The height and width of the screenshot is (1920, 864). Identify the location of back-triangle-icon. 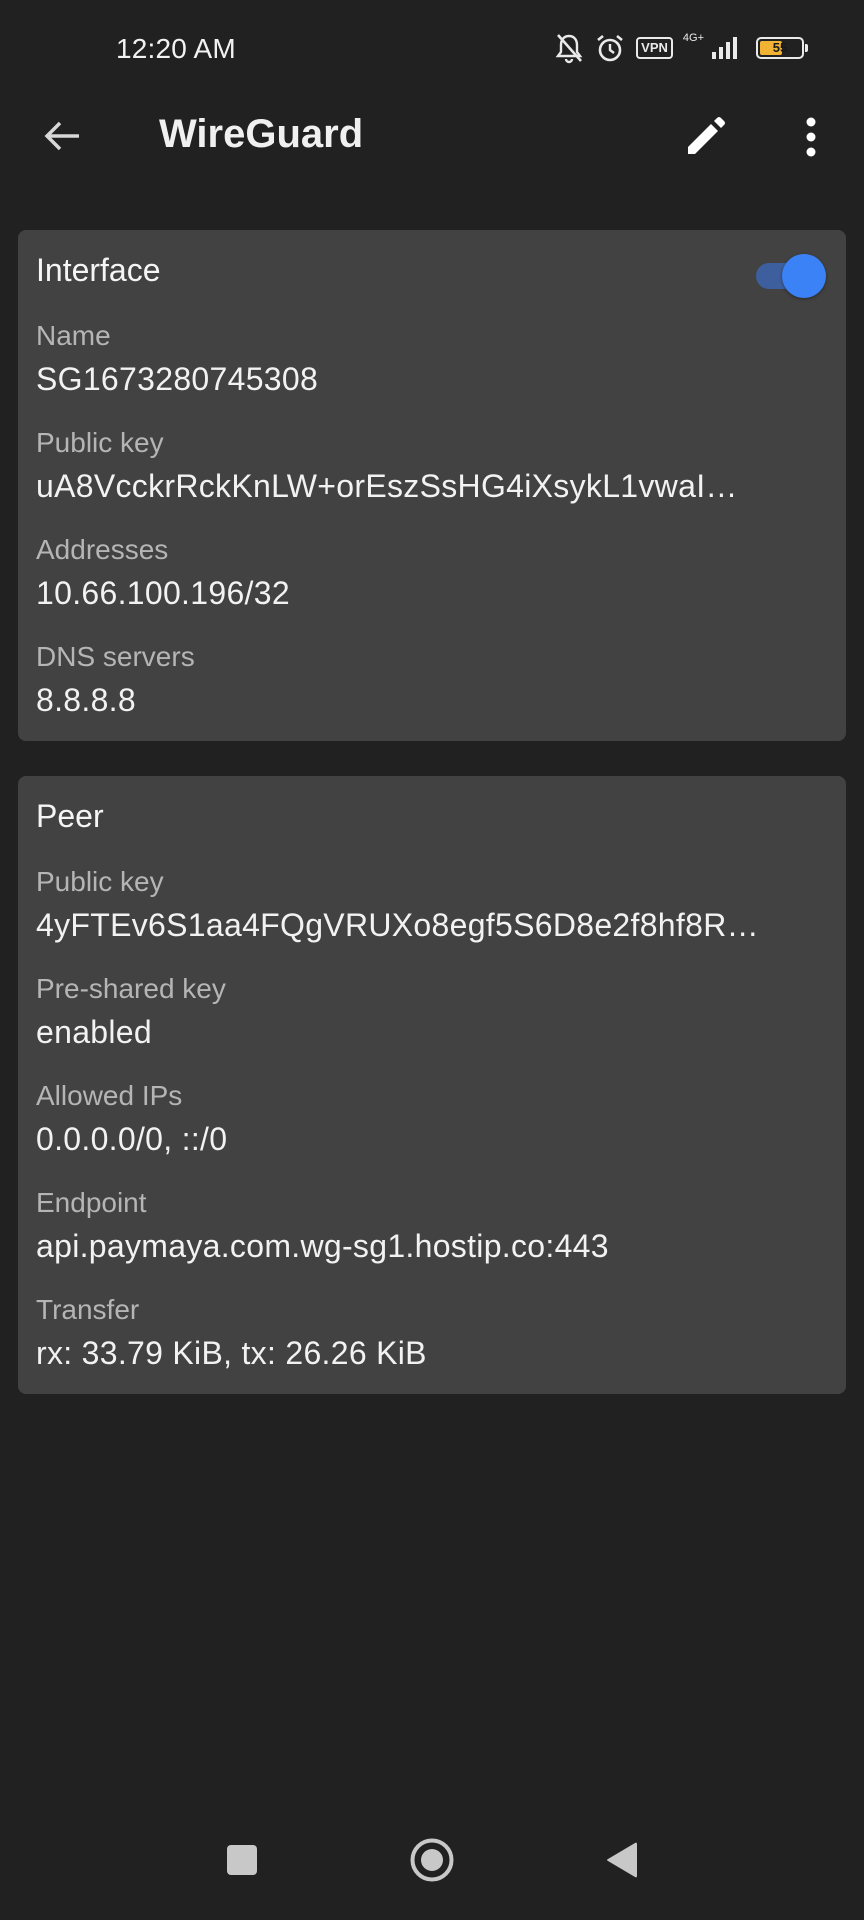
(622, 1860).